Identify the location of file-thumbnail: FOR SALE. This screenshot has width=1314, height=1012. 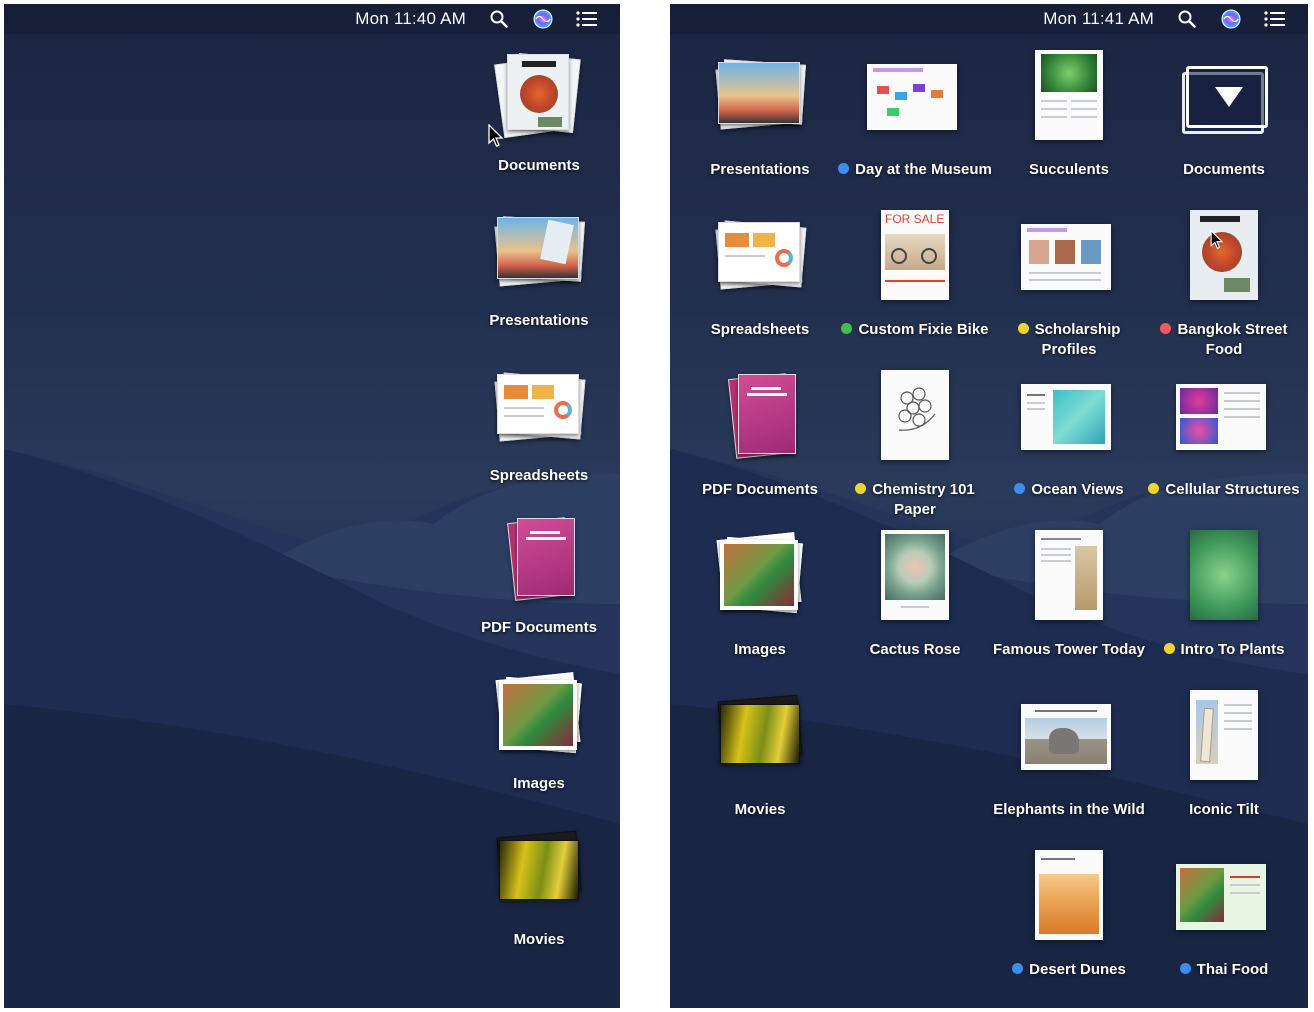
(915, 258).